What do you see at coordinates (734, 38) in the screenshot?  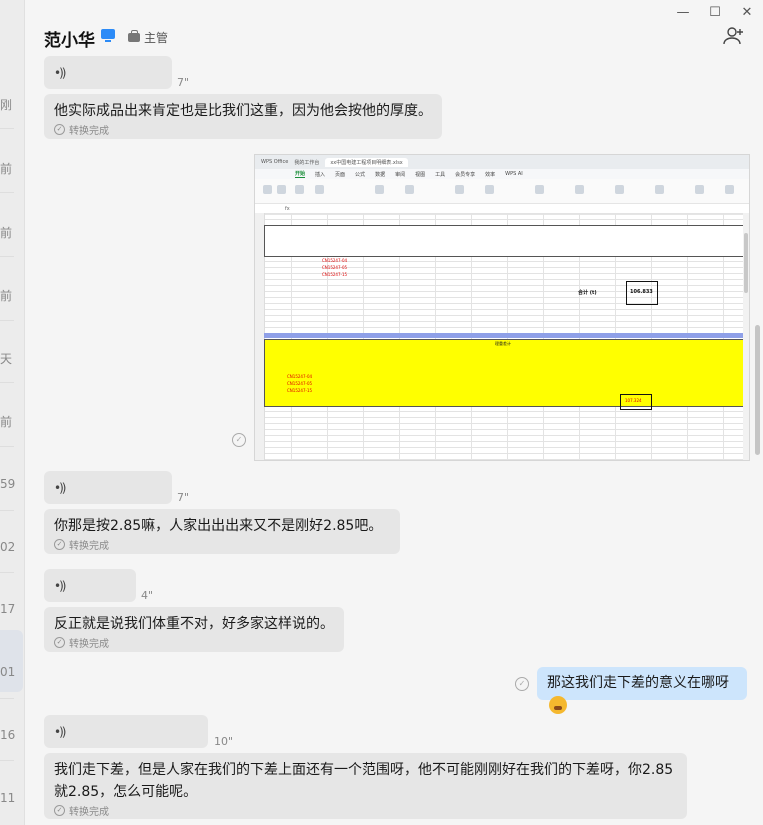 I see `add-member-icon` at bounding box center [734, 38].